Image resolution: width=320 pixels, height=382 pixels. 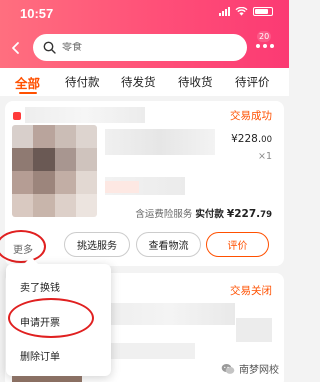 What do you see at coordinates (40, 286) in the screenshot?
I see `menu-item-sell-for-cash: 卖了换钱` at bounding box center [40, 286].